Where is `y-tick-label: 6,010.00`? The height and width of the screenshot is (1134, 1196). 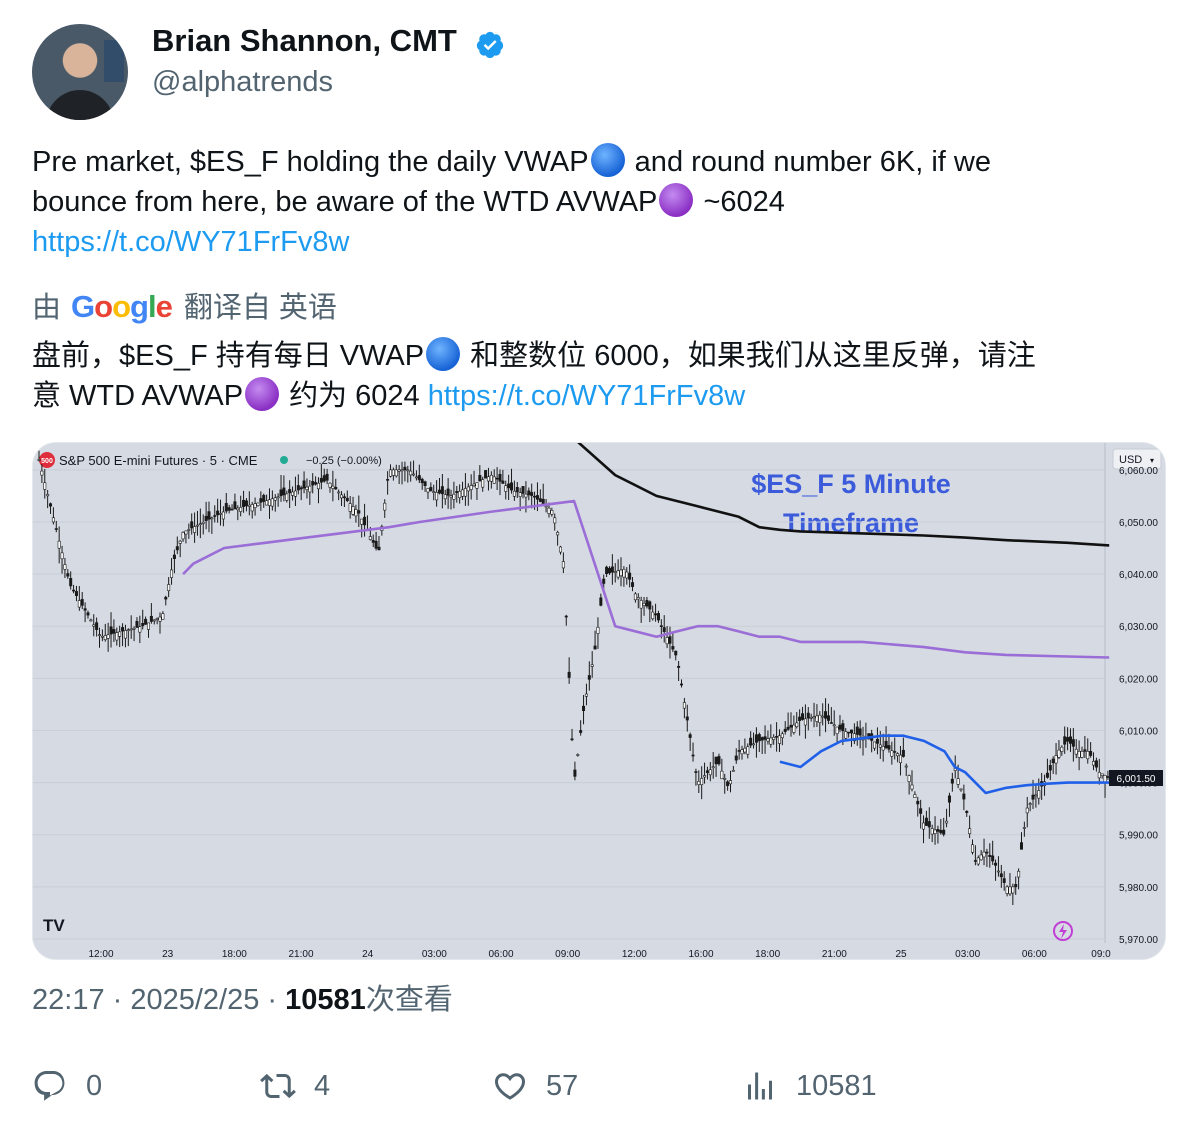
y-tick-label: 6,010.00 is located at coordinates (1138, 731).